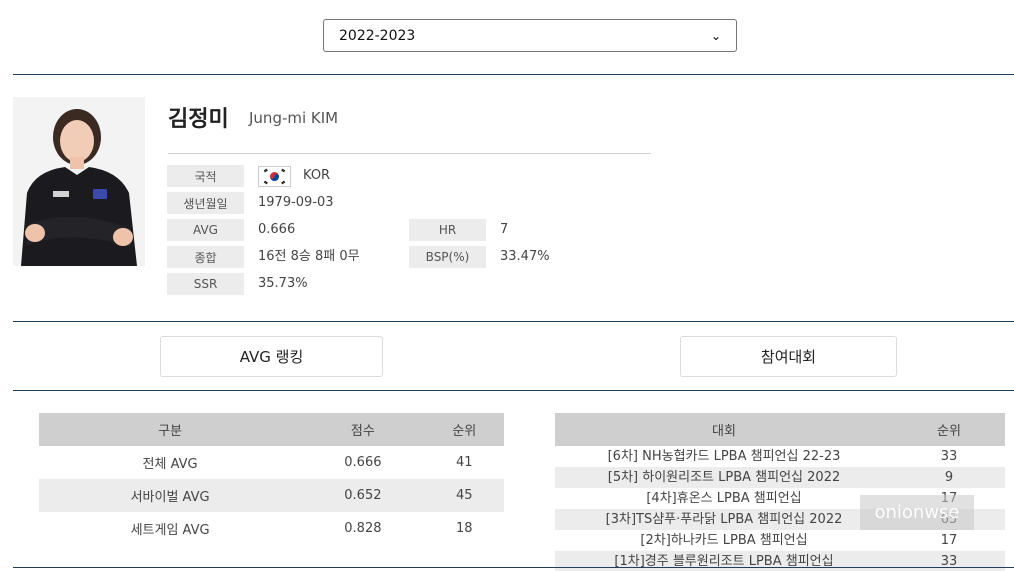 The image size is (1014, 571). Describe the element at coordinates (724, 498) in the screenshot. I see `cell-tournament: [4차]휴온스 LPBA 챔피언십` at that location.